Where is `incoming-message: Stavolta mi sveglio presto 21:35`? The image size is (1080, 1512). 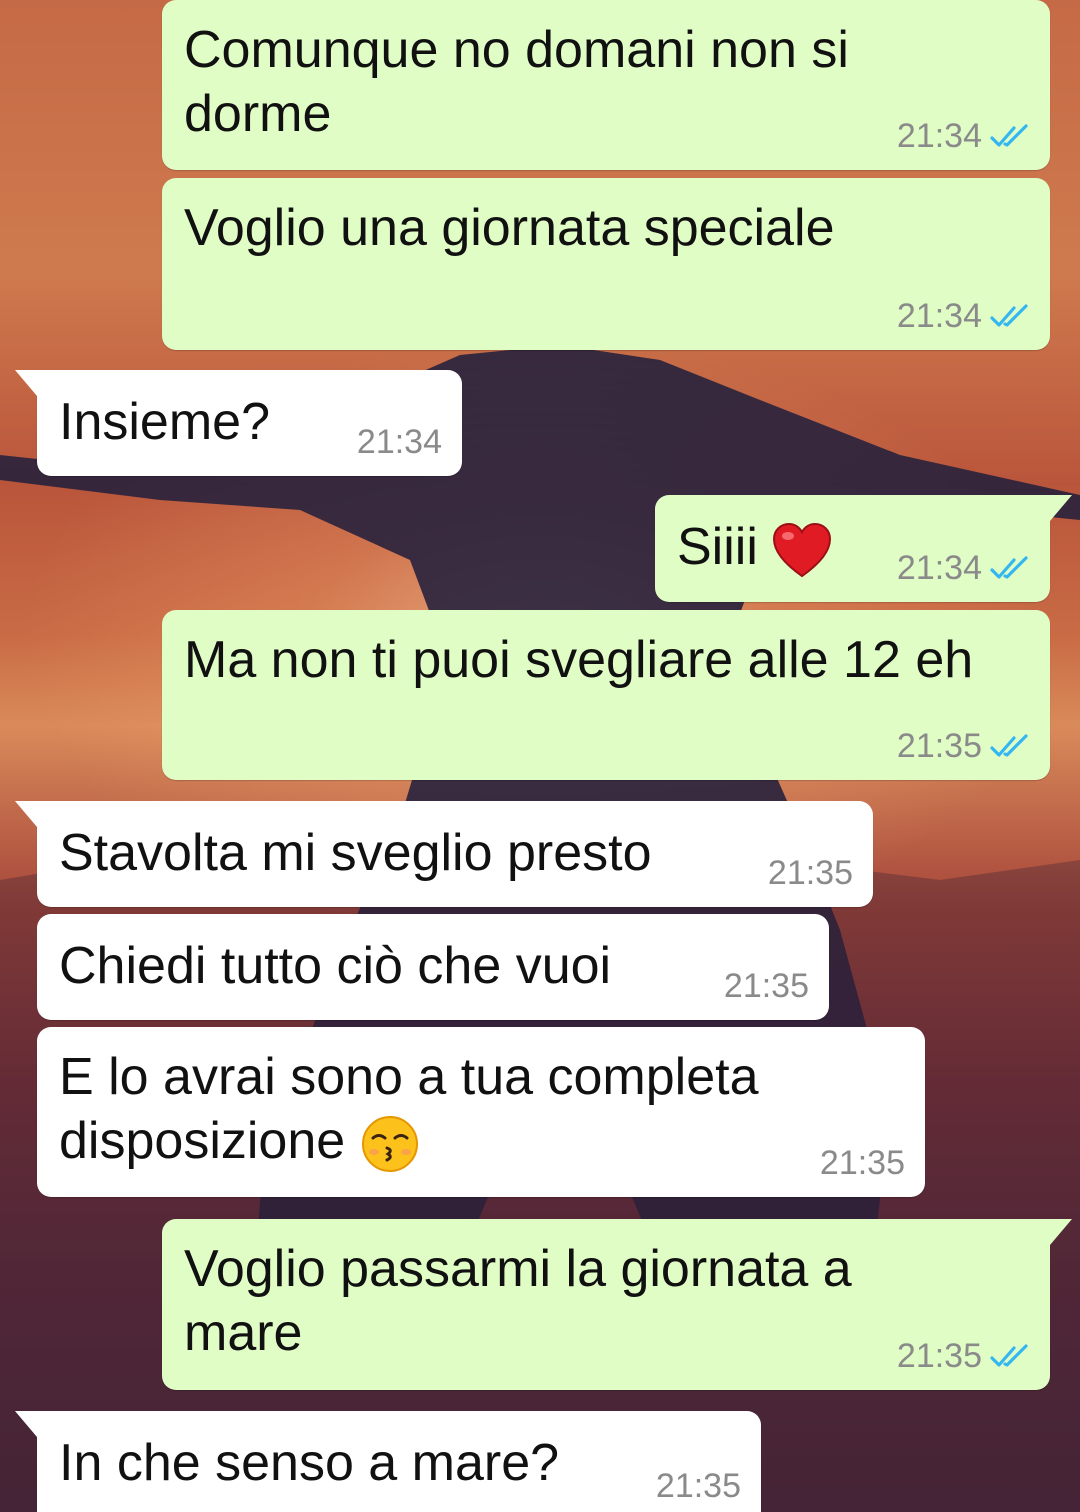 incoming-message: Stavolta mi sveglio presto 21:35 is located at coordinates (444, 854).